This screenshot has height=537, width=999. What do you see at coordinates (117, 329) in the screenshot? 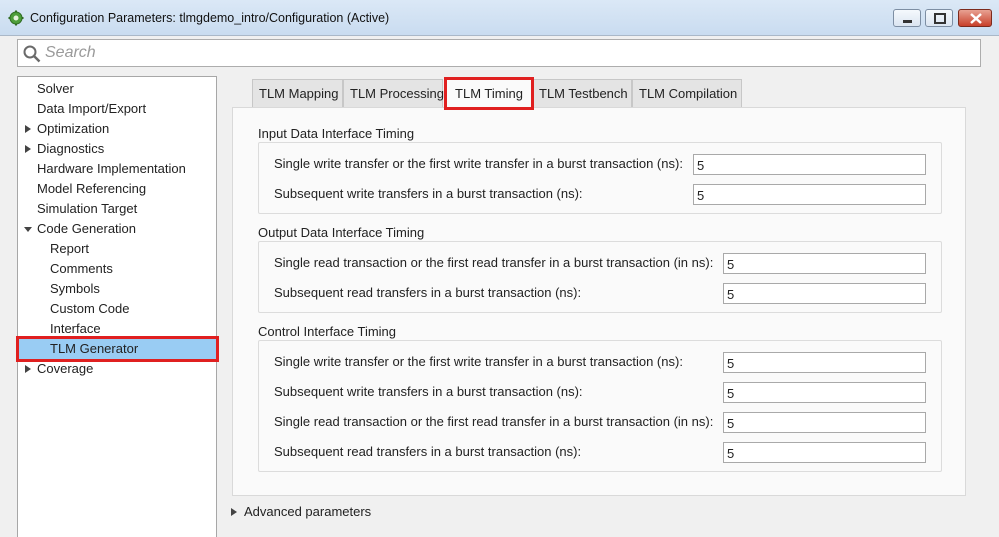
I see `sidebar-item-interface: Interface` at bounding box center [117, 329].